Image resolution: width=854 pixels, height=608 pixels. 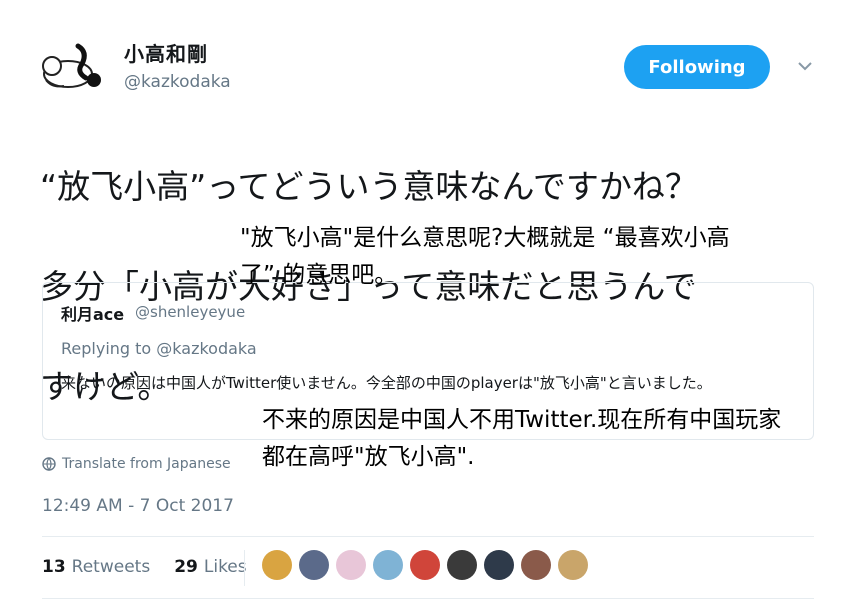 What do you see at coordinates (138, 506) in the screenshot?
I see `tweet-timestamp: 12:49 AM - 7 Oct 2017` at bounding box center [138, 506].